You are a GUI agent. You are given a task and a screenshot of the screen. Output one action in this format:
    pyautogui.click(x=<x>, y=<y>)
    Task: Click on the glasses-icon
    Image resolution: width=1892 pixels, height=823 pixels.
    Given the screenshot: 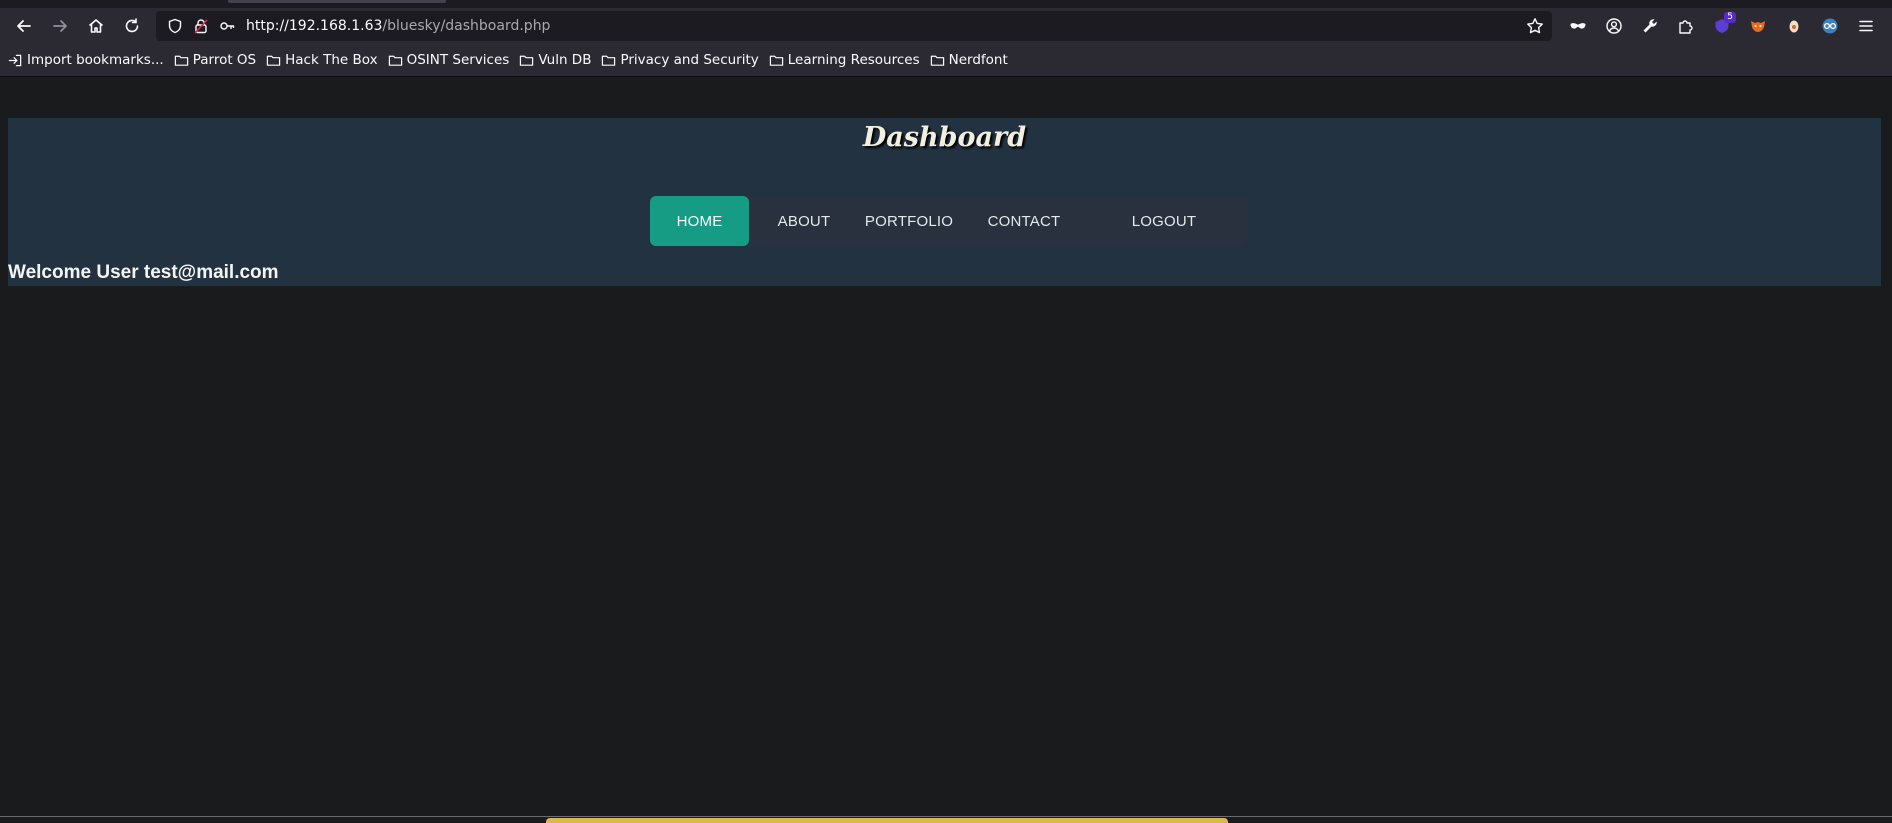 What is the action you would take?
    pyautogui.click(x=1830, y=26)
    